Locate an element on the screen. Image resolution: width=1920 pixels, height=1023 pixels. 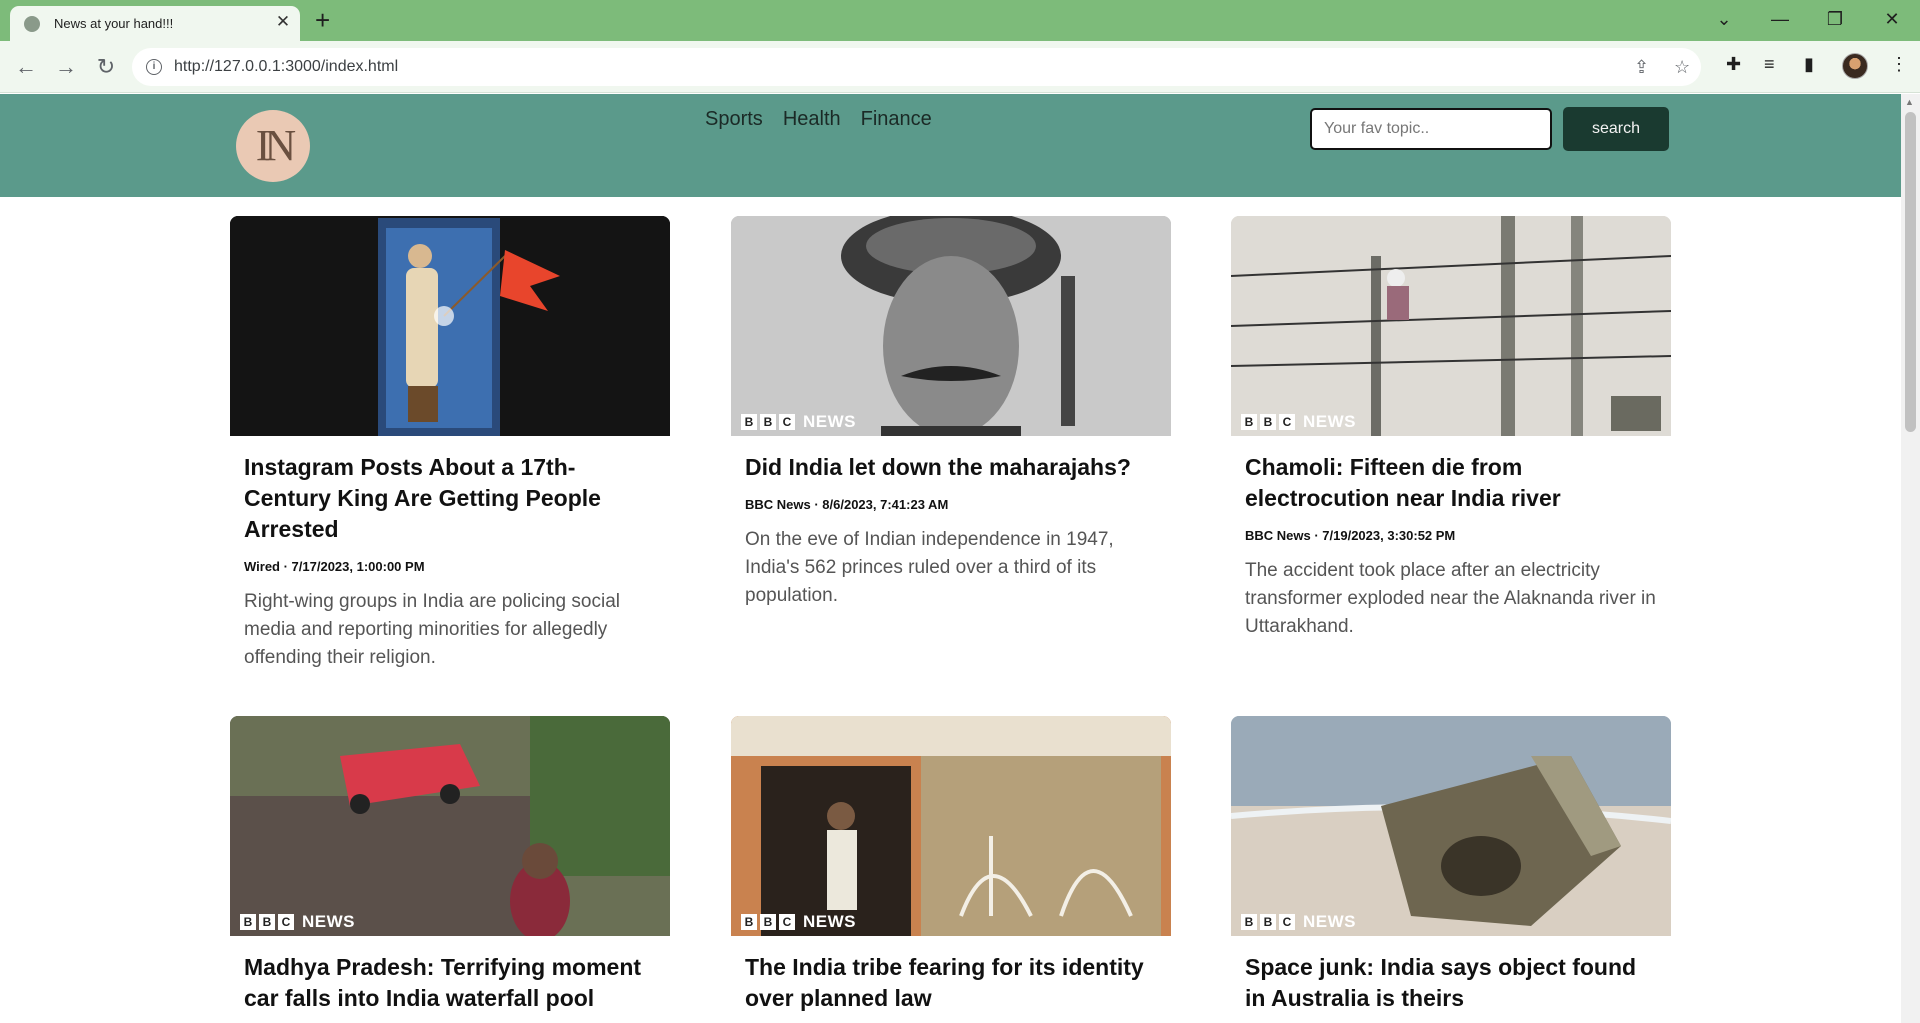
category-nav: Sports Health Finance is located at coordinates (818, 119).